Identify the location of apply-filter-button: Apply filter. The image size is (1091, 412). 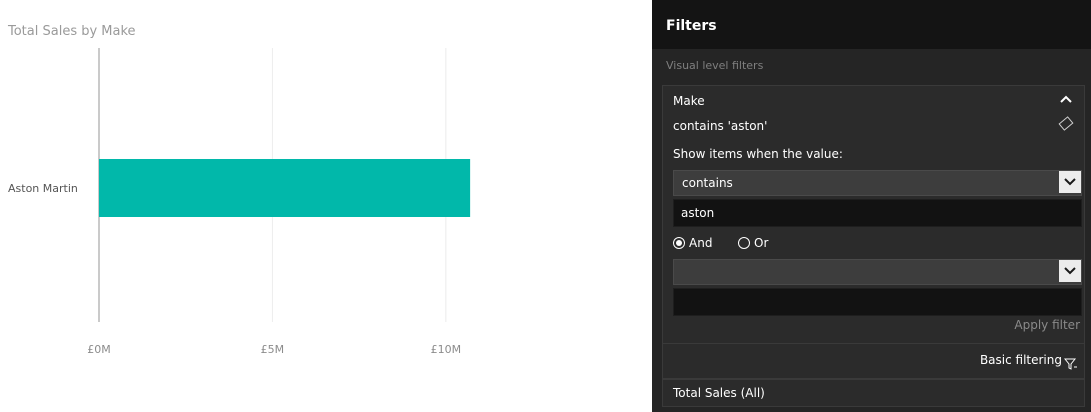
(1047, 325).